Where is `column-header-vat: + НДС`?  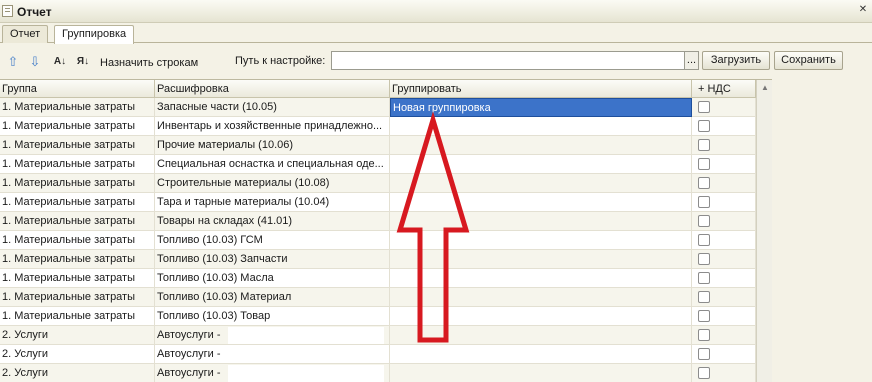
column-header-vat: + НДС is located at coordinates (724, 89).